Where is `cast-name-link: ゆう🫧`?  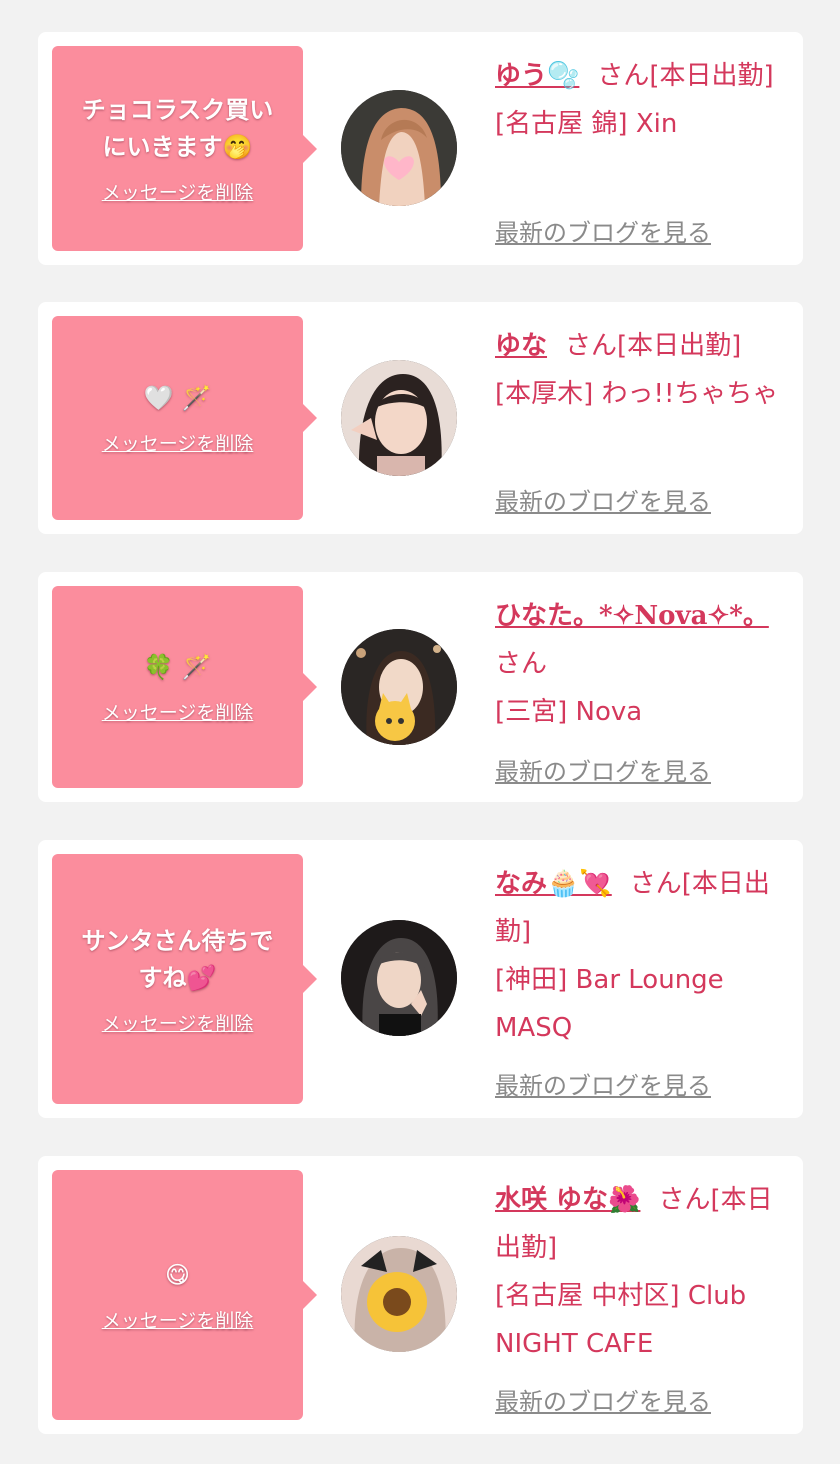
cast-name-link: ゆう🫧 is located at coordinates (537, 76).